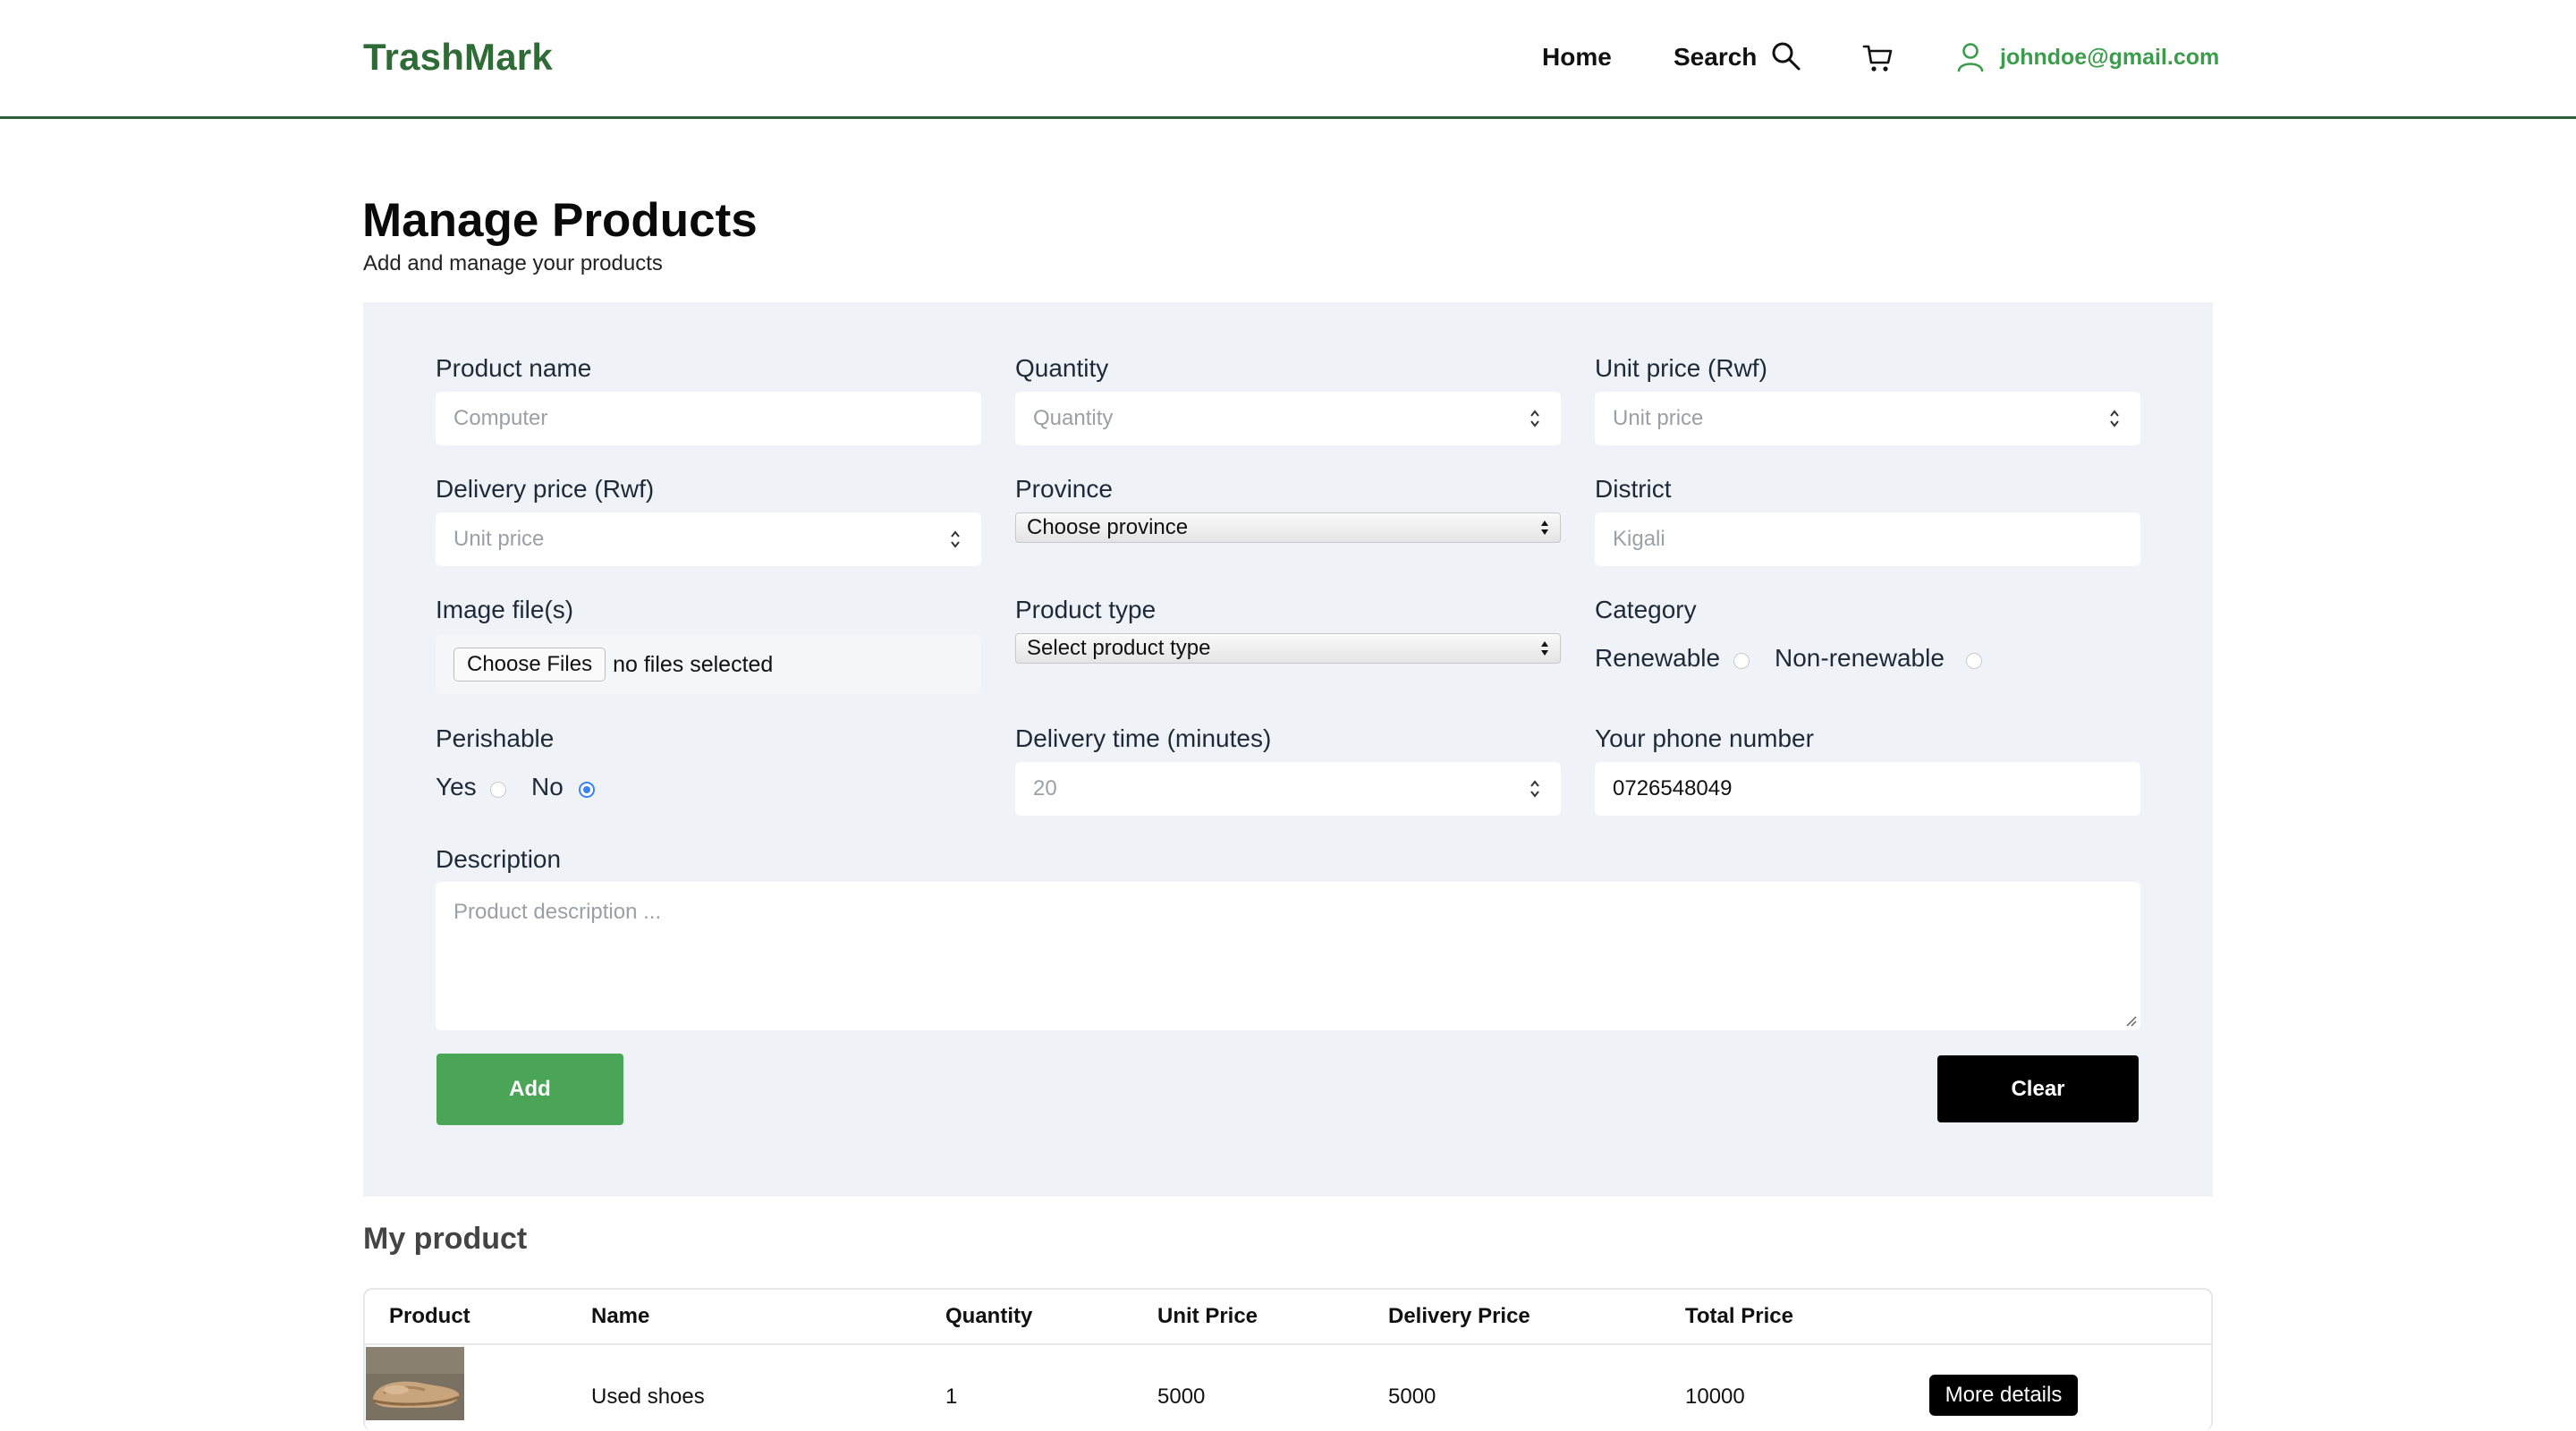  I want to click on user-icon, so click(1970, 57).